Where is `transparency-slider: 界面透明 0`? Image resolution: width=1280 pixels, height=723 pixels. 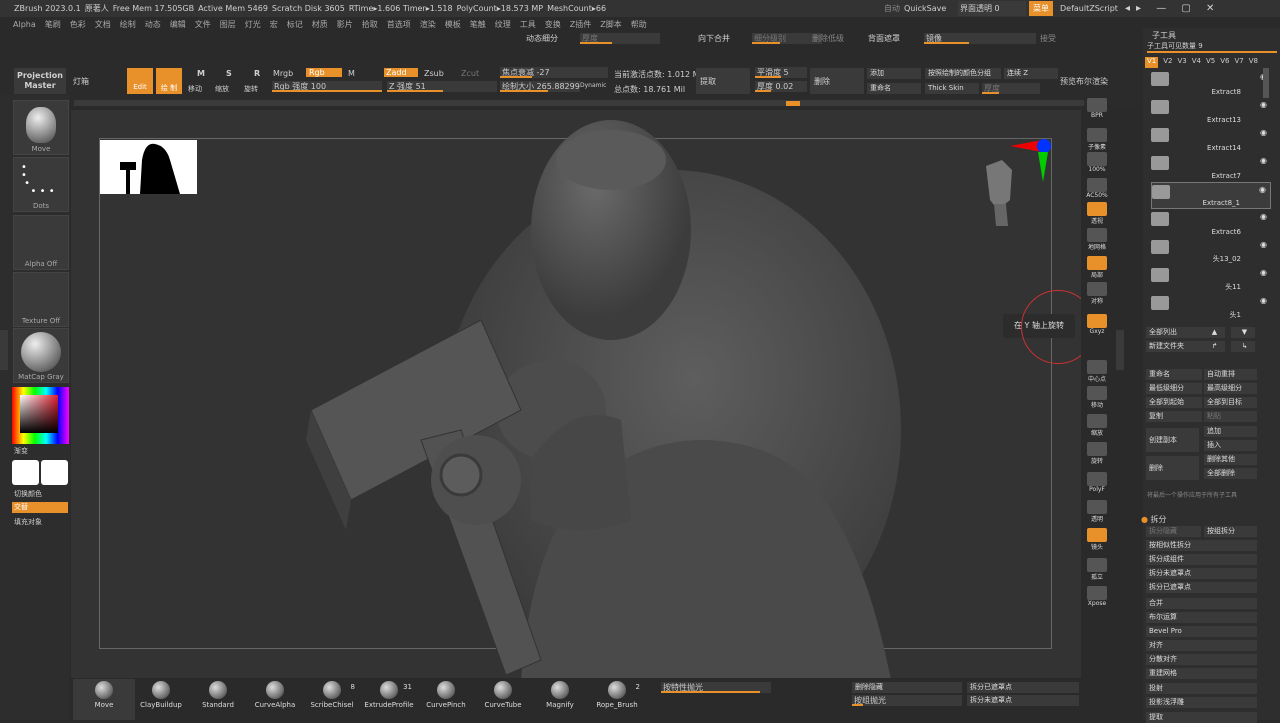 transparency-slider: 界面透明 0 is located at coordinates (992, 8).